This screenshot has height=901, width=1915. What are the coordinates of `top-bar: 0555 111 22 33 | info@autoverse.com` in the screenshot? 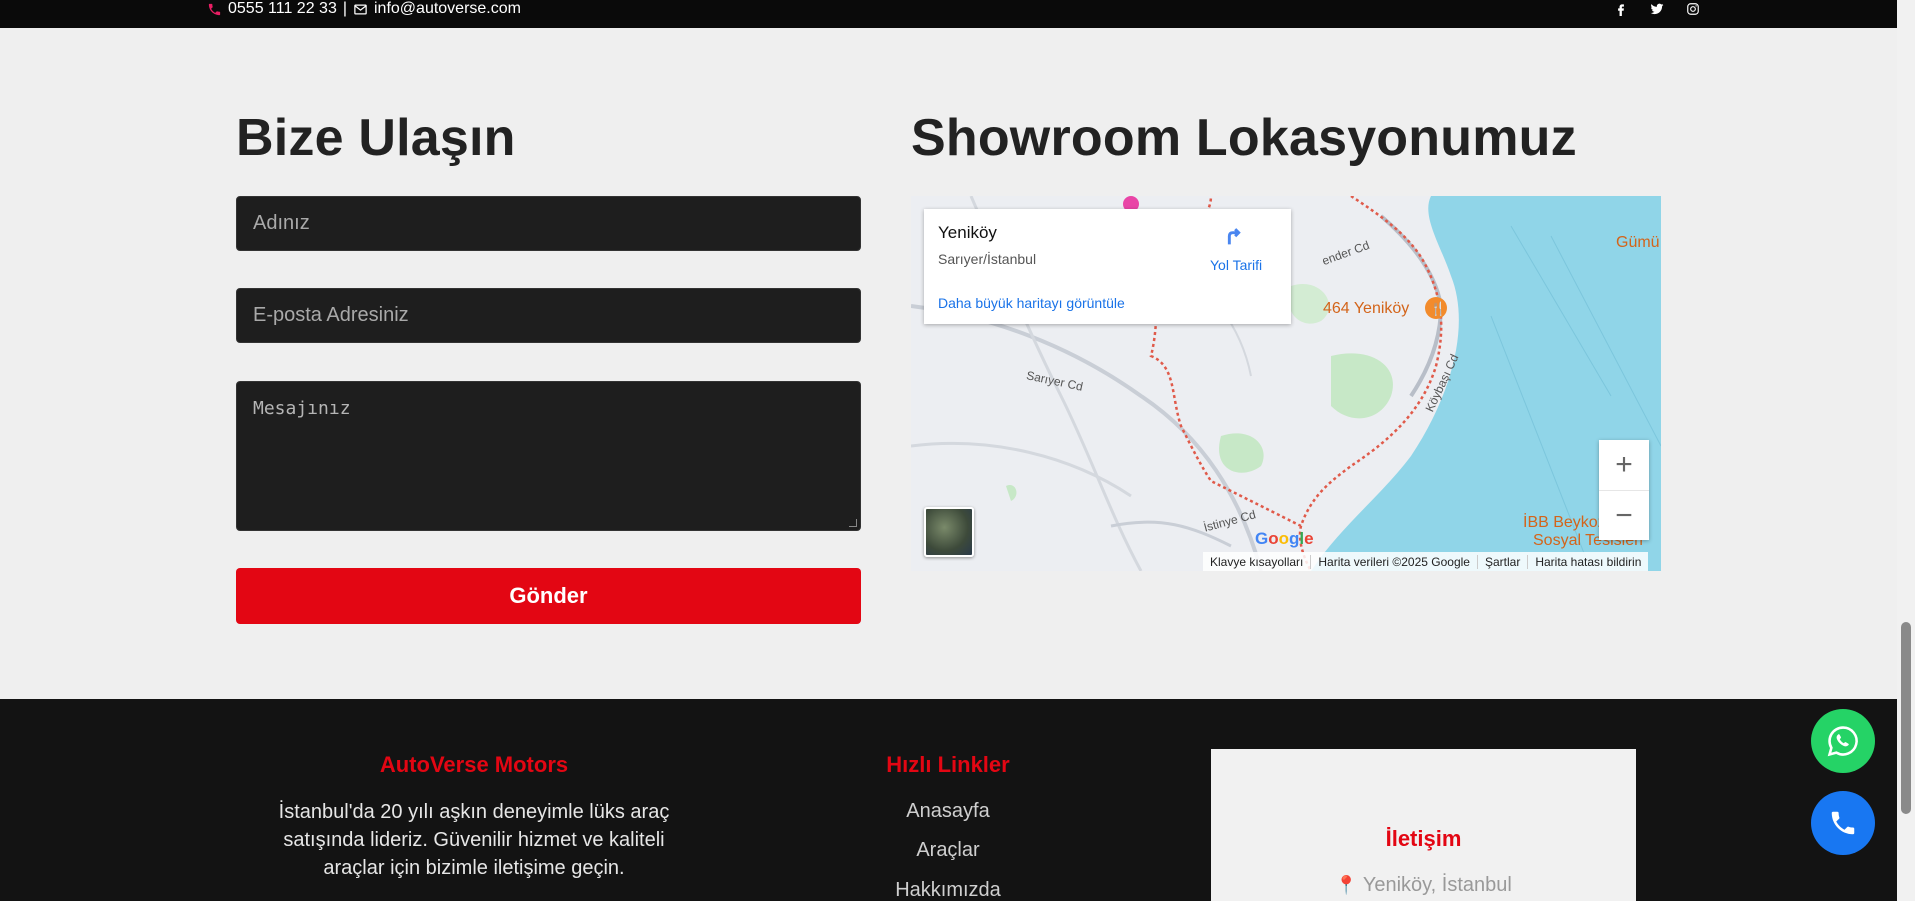 It's located at (948, 14).